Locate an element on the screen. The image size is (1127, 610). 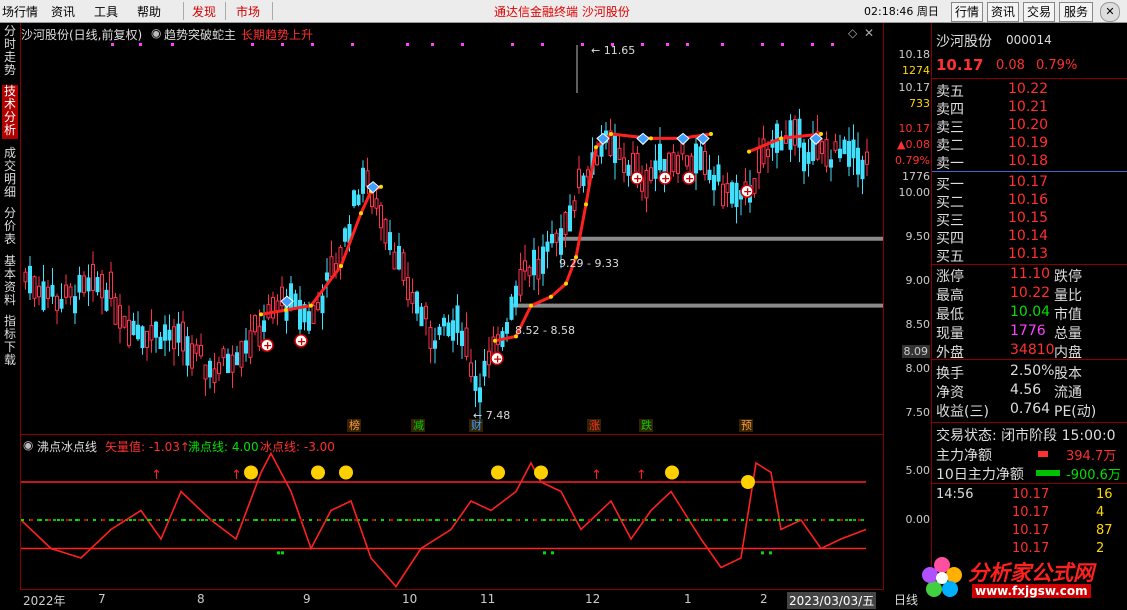
crosshair-price: 8.09 is located at coordinates (915, 351).